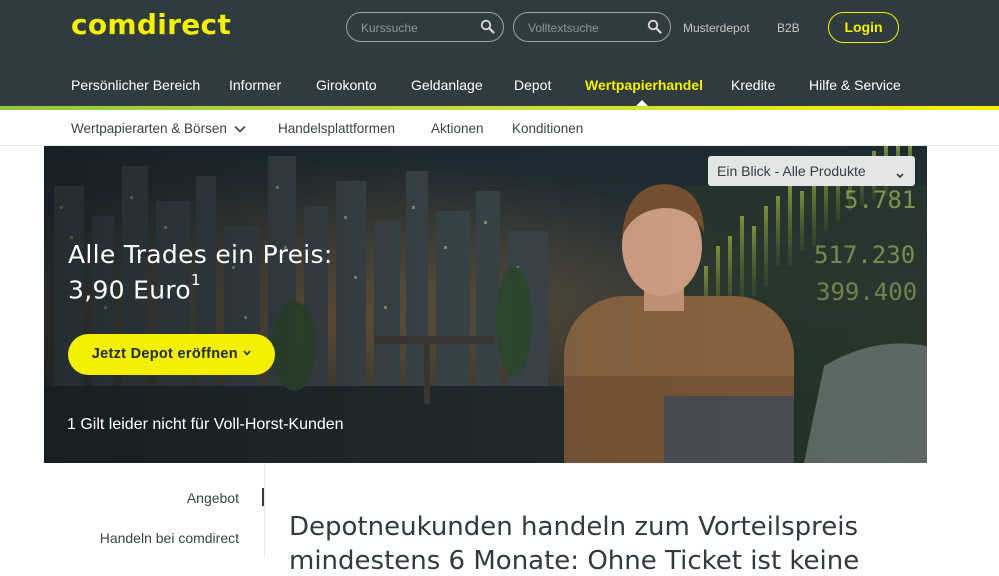  I want to click on subnav-handelsplattformen: Handelsplattformen, so click(336, 128).